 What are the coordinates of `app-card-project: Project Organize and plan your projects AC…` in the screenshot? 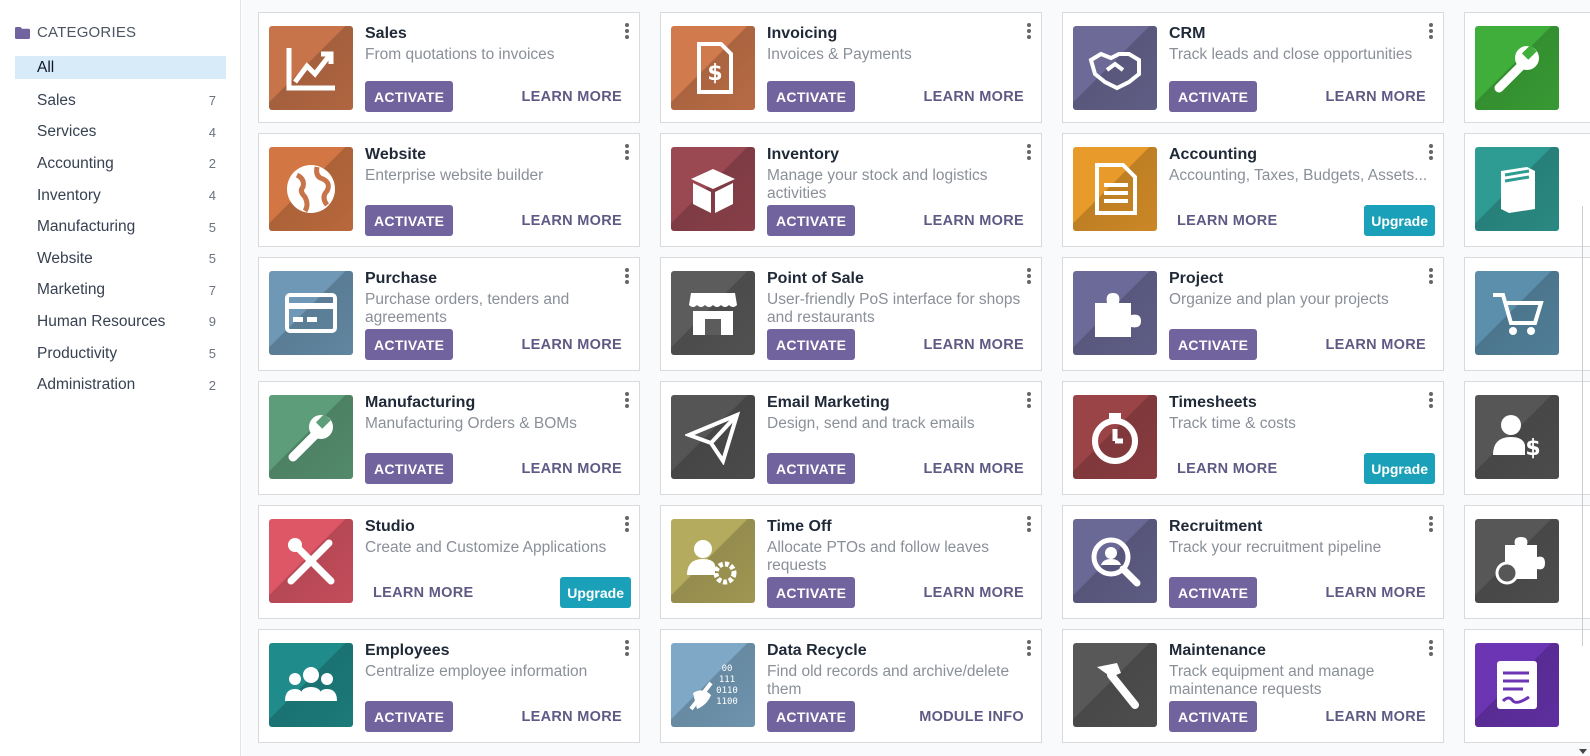 It's located at (1253, 314).